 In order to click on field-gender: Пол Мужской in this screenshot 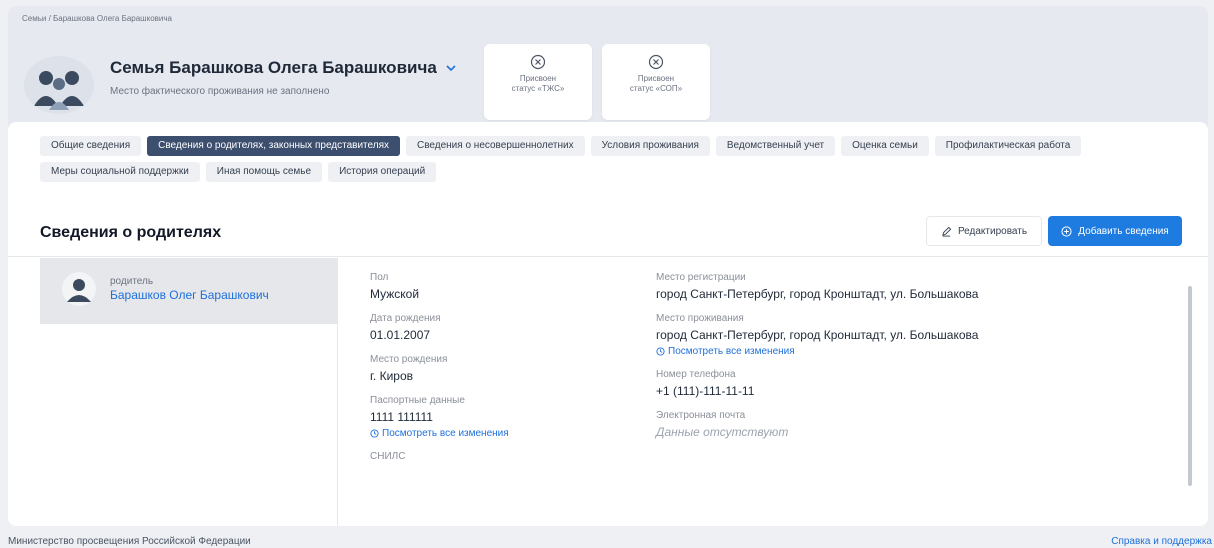, I will do `click(505, 286)`.